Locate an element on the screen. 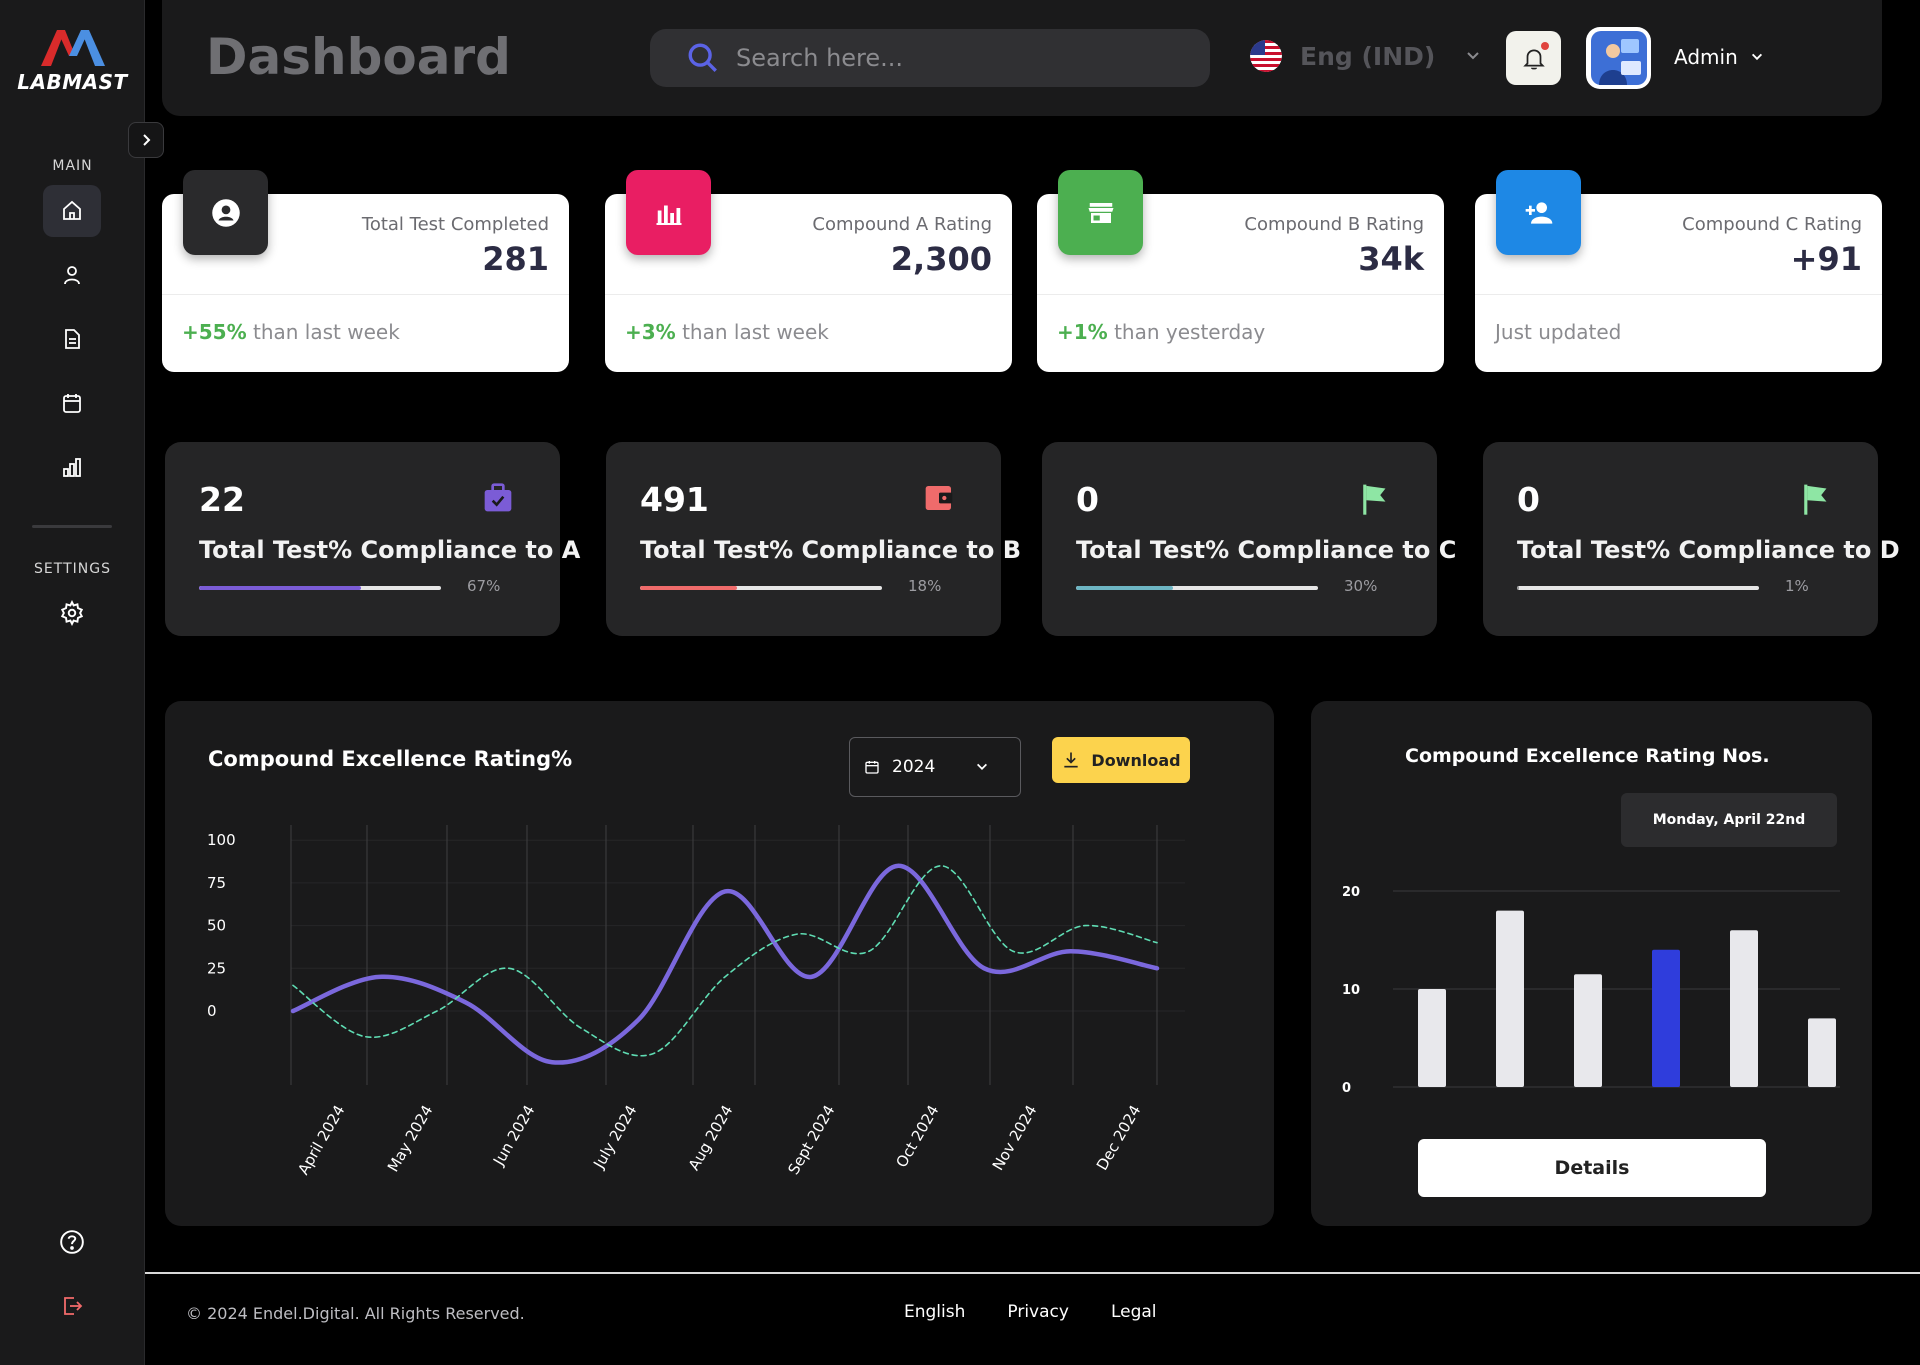 This screenshot has width=1920, height=1365. calendar-icon is located at coordinates (72, 403).